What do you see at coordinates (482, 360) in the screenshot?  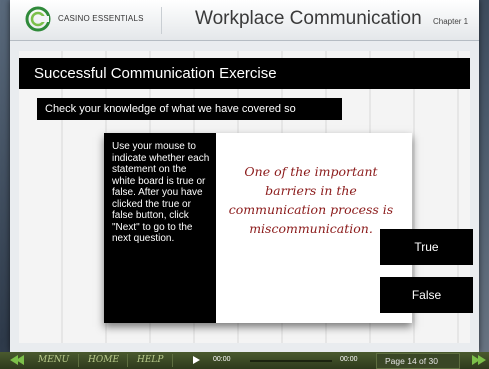 I see `arrow-right-part` at bounding box center [482, 360].